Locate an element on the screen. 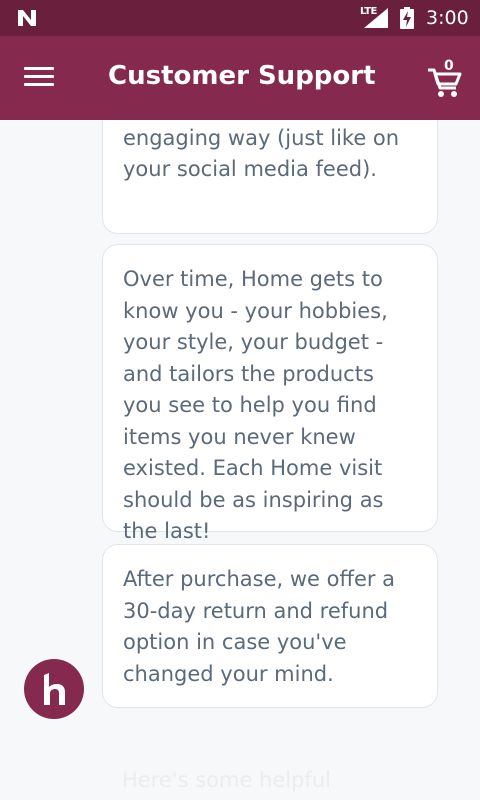  signal-icon is located at coordinates (376, 18).